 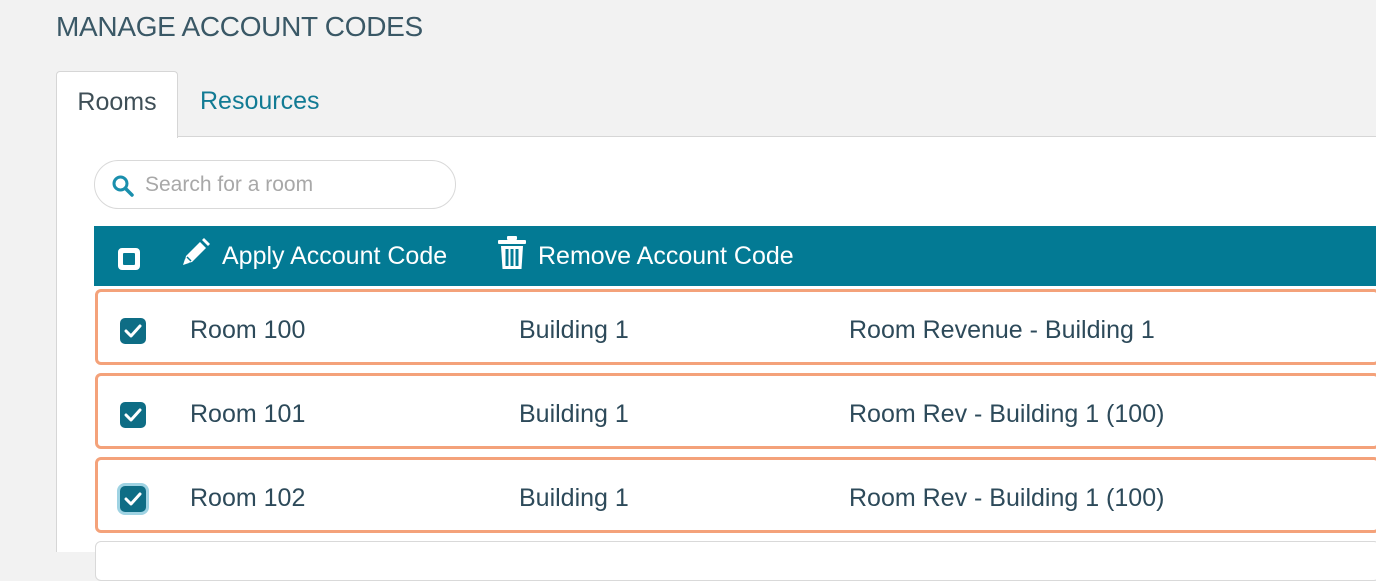 What do you see at coordinates (248, 330) in the screenshot?
I see `room-name: Room 100` at bounding box center [248, 330].